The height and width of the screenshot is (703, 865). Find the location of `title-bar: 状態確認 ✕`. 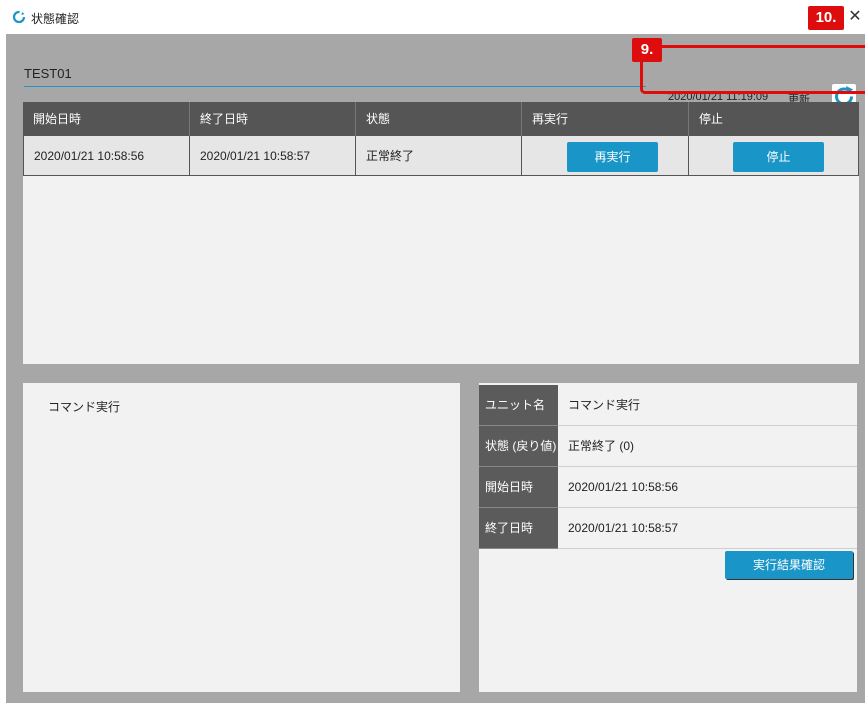

title-bar: 状態確認 ✕ is located at coordinates (432, 17).